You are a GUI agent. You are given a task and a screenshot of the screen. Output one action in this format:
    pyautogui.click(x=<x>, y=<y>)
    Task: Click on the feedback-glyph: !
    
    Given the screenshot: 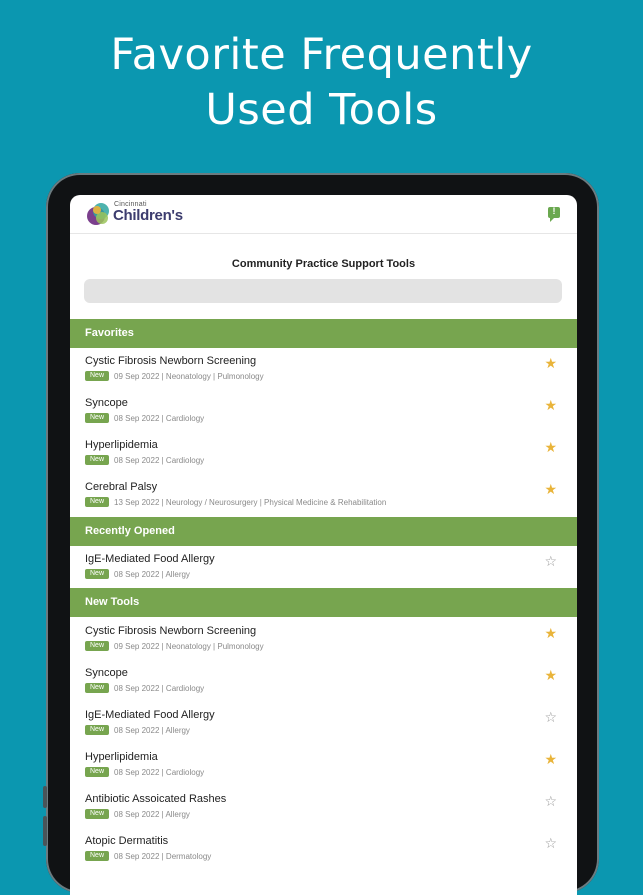 What is the action you would take?
    pyautogui.click(x=554, y=211)
    